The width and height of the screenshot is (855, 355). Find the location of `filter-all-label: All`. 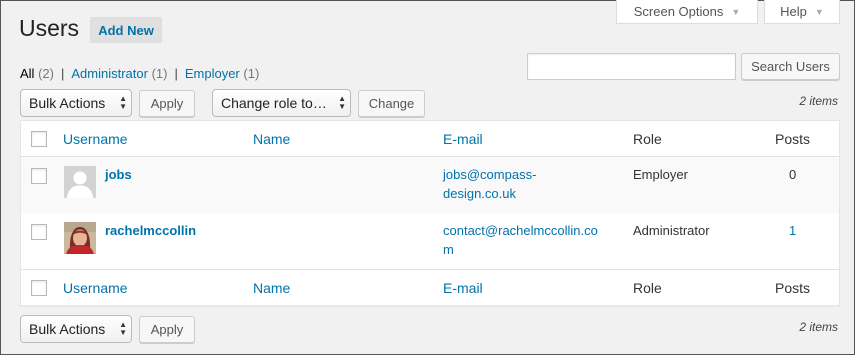

filter-all-label: All is located at coordinates (27, 73).